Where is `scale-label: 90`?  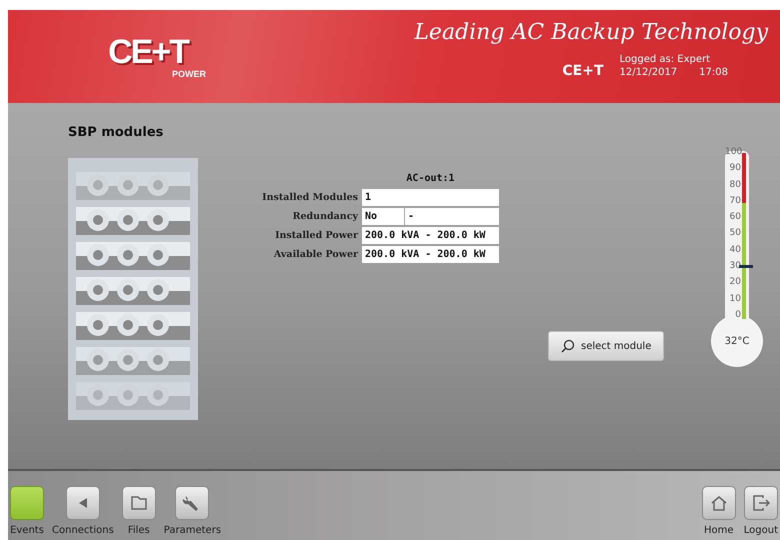
scale-label: 90 is located at coordinates (734, 169).